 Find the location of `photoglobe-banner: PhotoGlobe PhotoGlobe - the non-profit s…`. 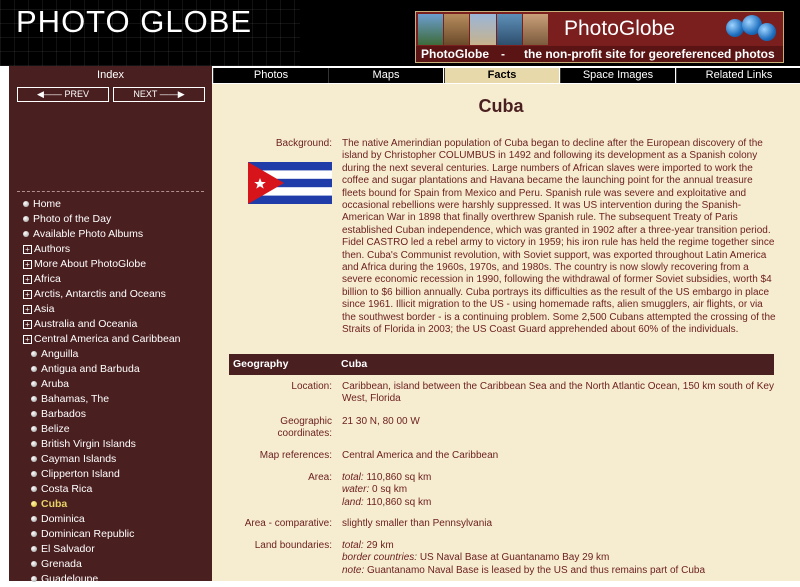

photoglobe-banner: PhotoGlobe PhotoGlobe - the non-profit s… is located at coordinates (599, 37).